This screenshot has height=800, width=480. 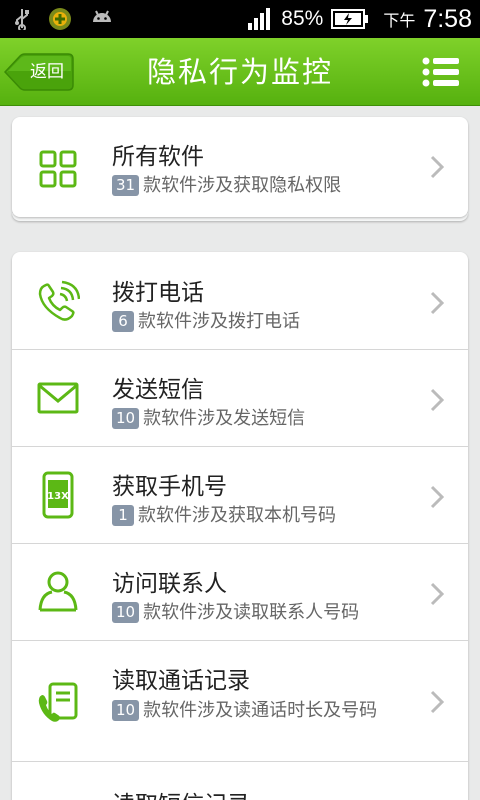 I want to click on all-apps-card: 所有软件 31 款软件涉及获取隐私权限, so click(x=240, y=167).